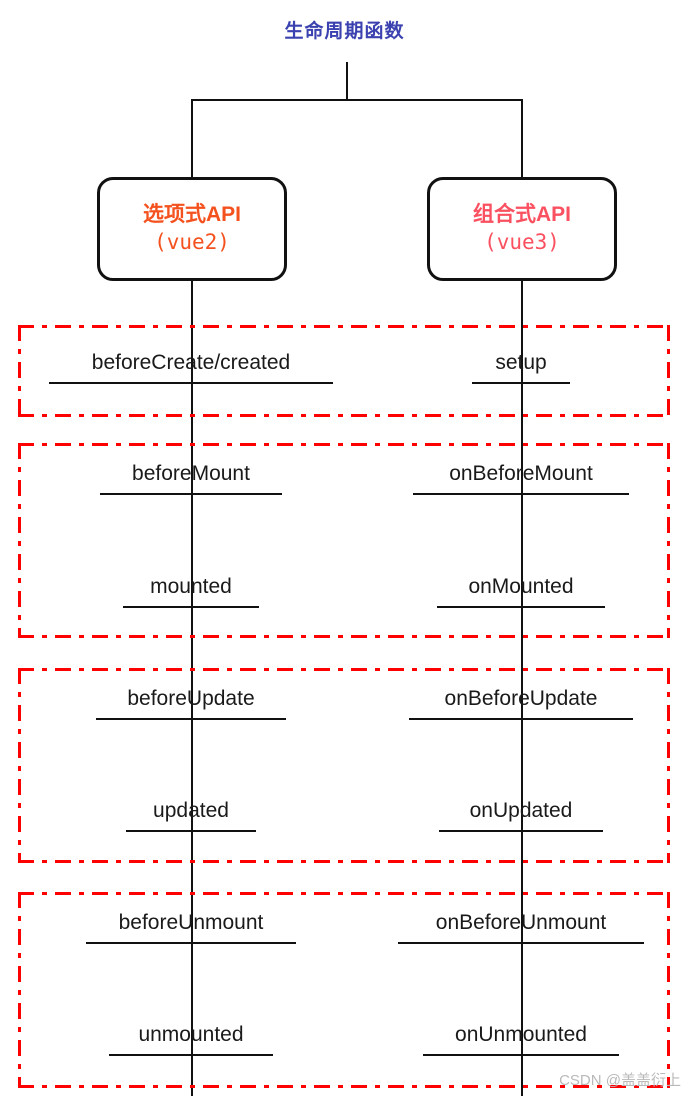 This screenshot has width=689, height=1096. What do you see at coordinates (522, 242) in the screenshot?
I see `composition-api-version: (vue3)` at bounding box center [522, 242].